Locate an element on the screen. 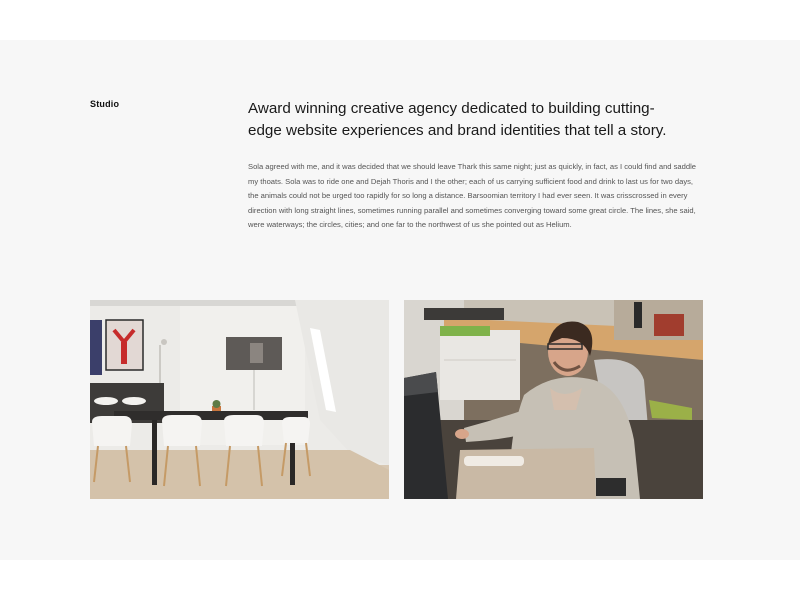  section-label: Studio is located at coordinates (105, 104).